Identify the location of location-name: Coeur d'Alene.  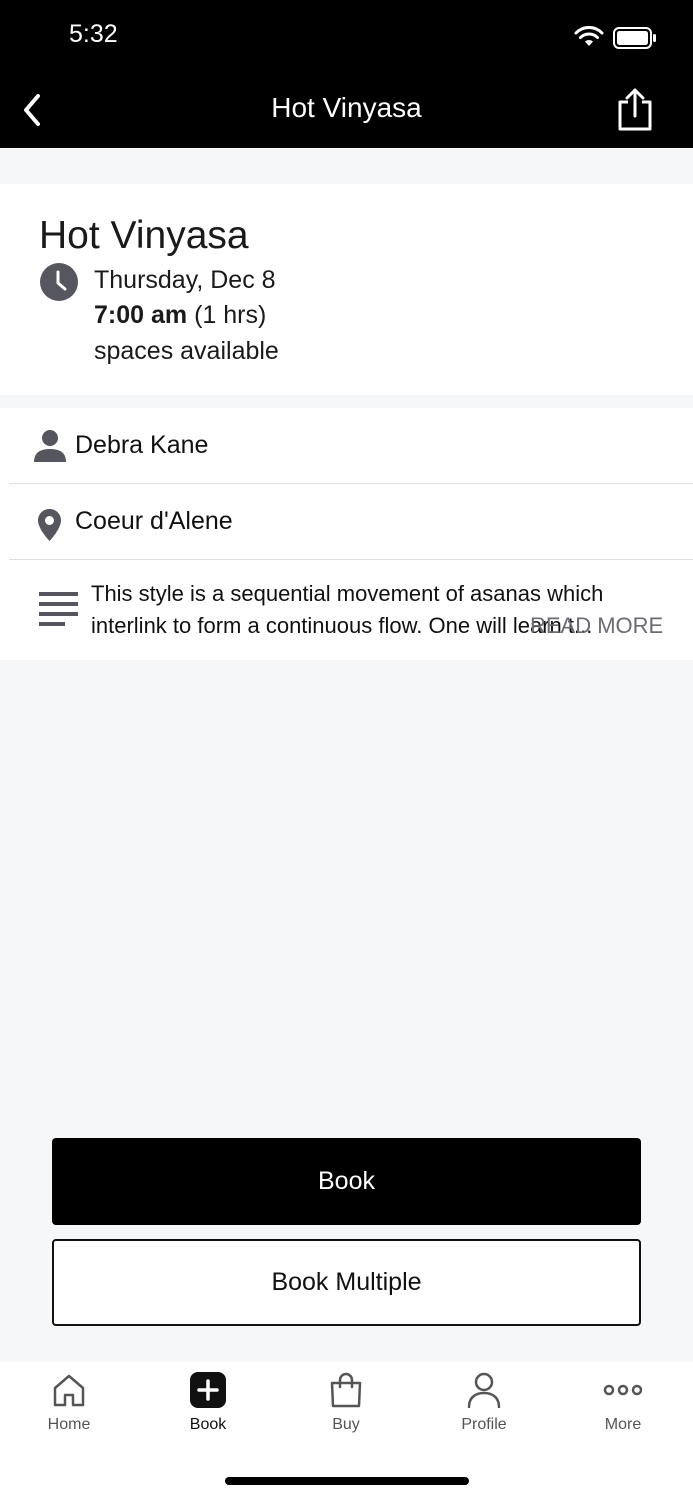
(154, 521).